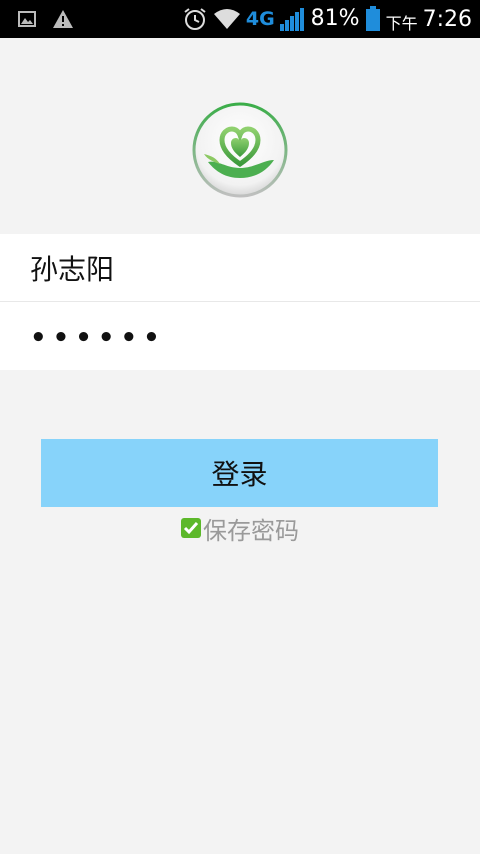  Describe the element at coordinates (335, 18) in the screenshot. I see `battery-percent: 81%` at that location.